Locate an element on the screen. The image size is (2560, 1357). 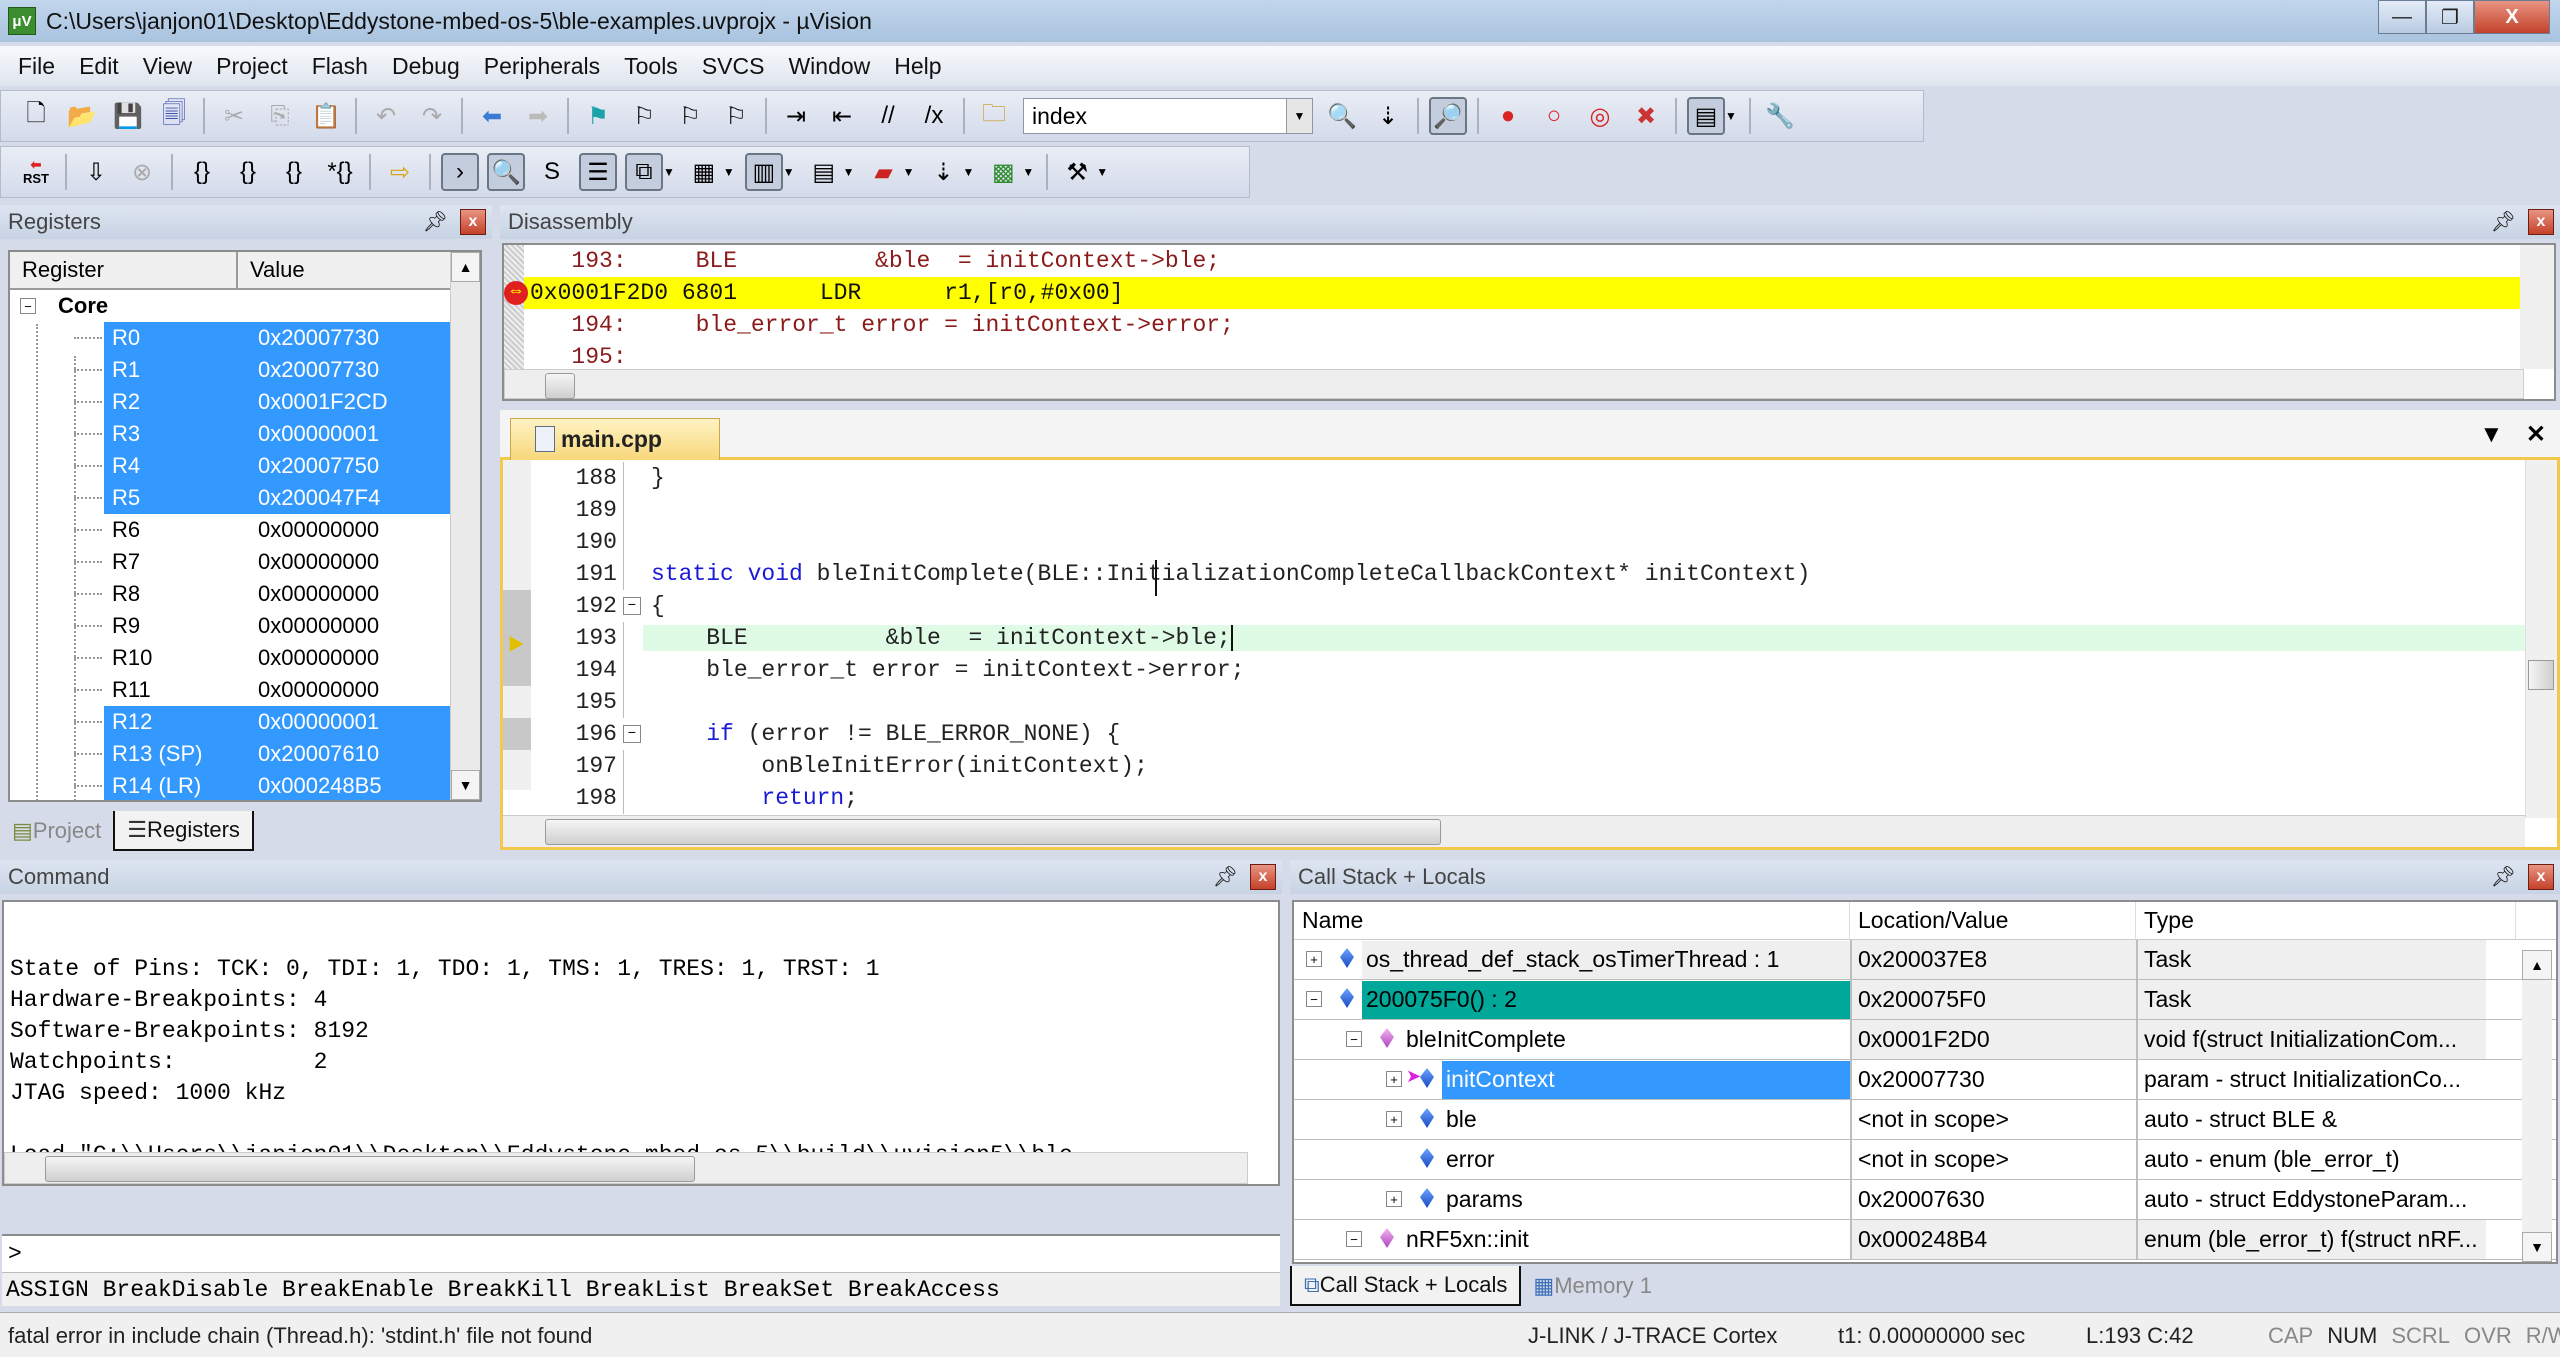
callstack-location: 0x20007630 is located at coordinates (1993, 1199).